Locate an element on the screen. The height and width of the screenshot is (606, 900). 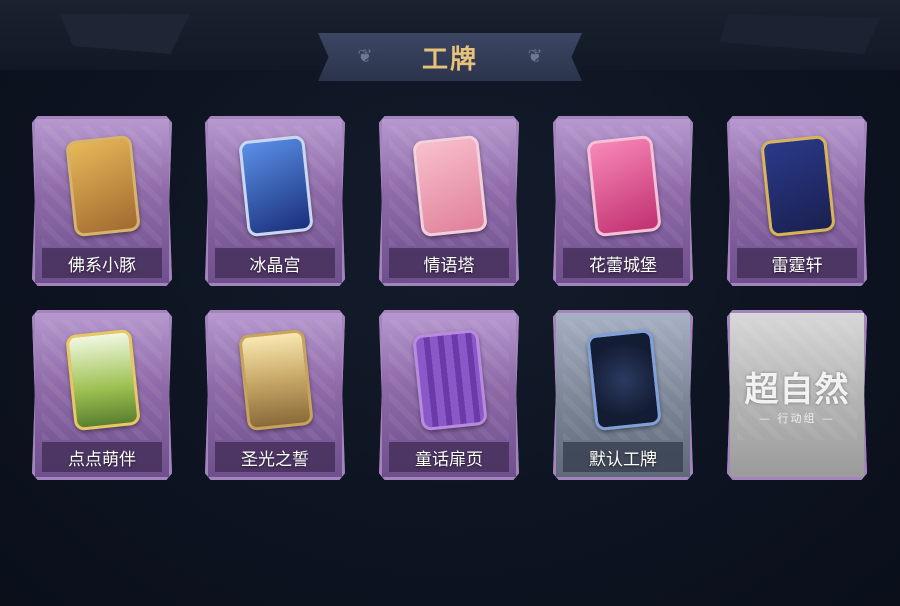
card-label: 雷霆轩 is located at coordinates (797, 265).